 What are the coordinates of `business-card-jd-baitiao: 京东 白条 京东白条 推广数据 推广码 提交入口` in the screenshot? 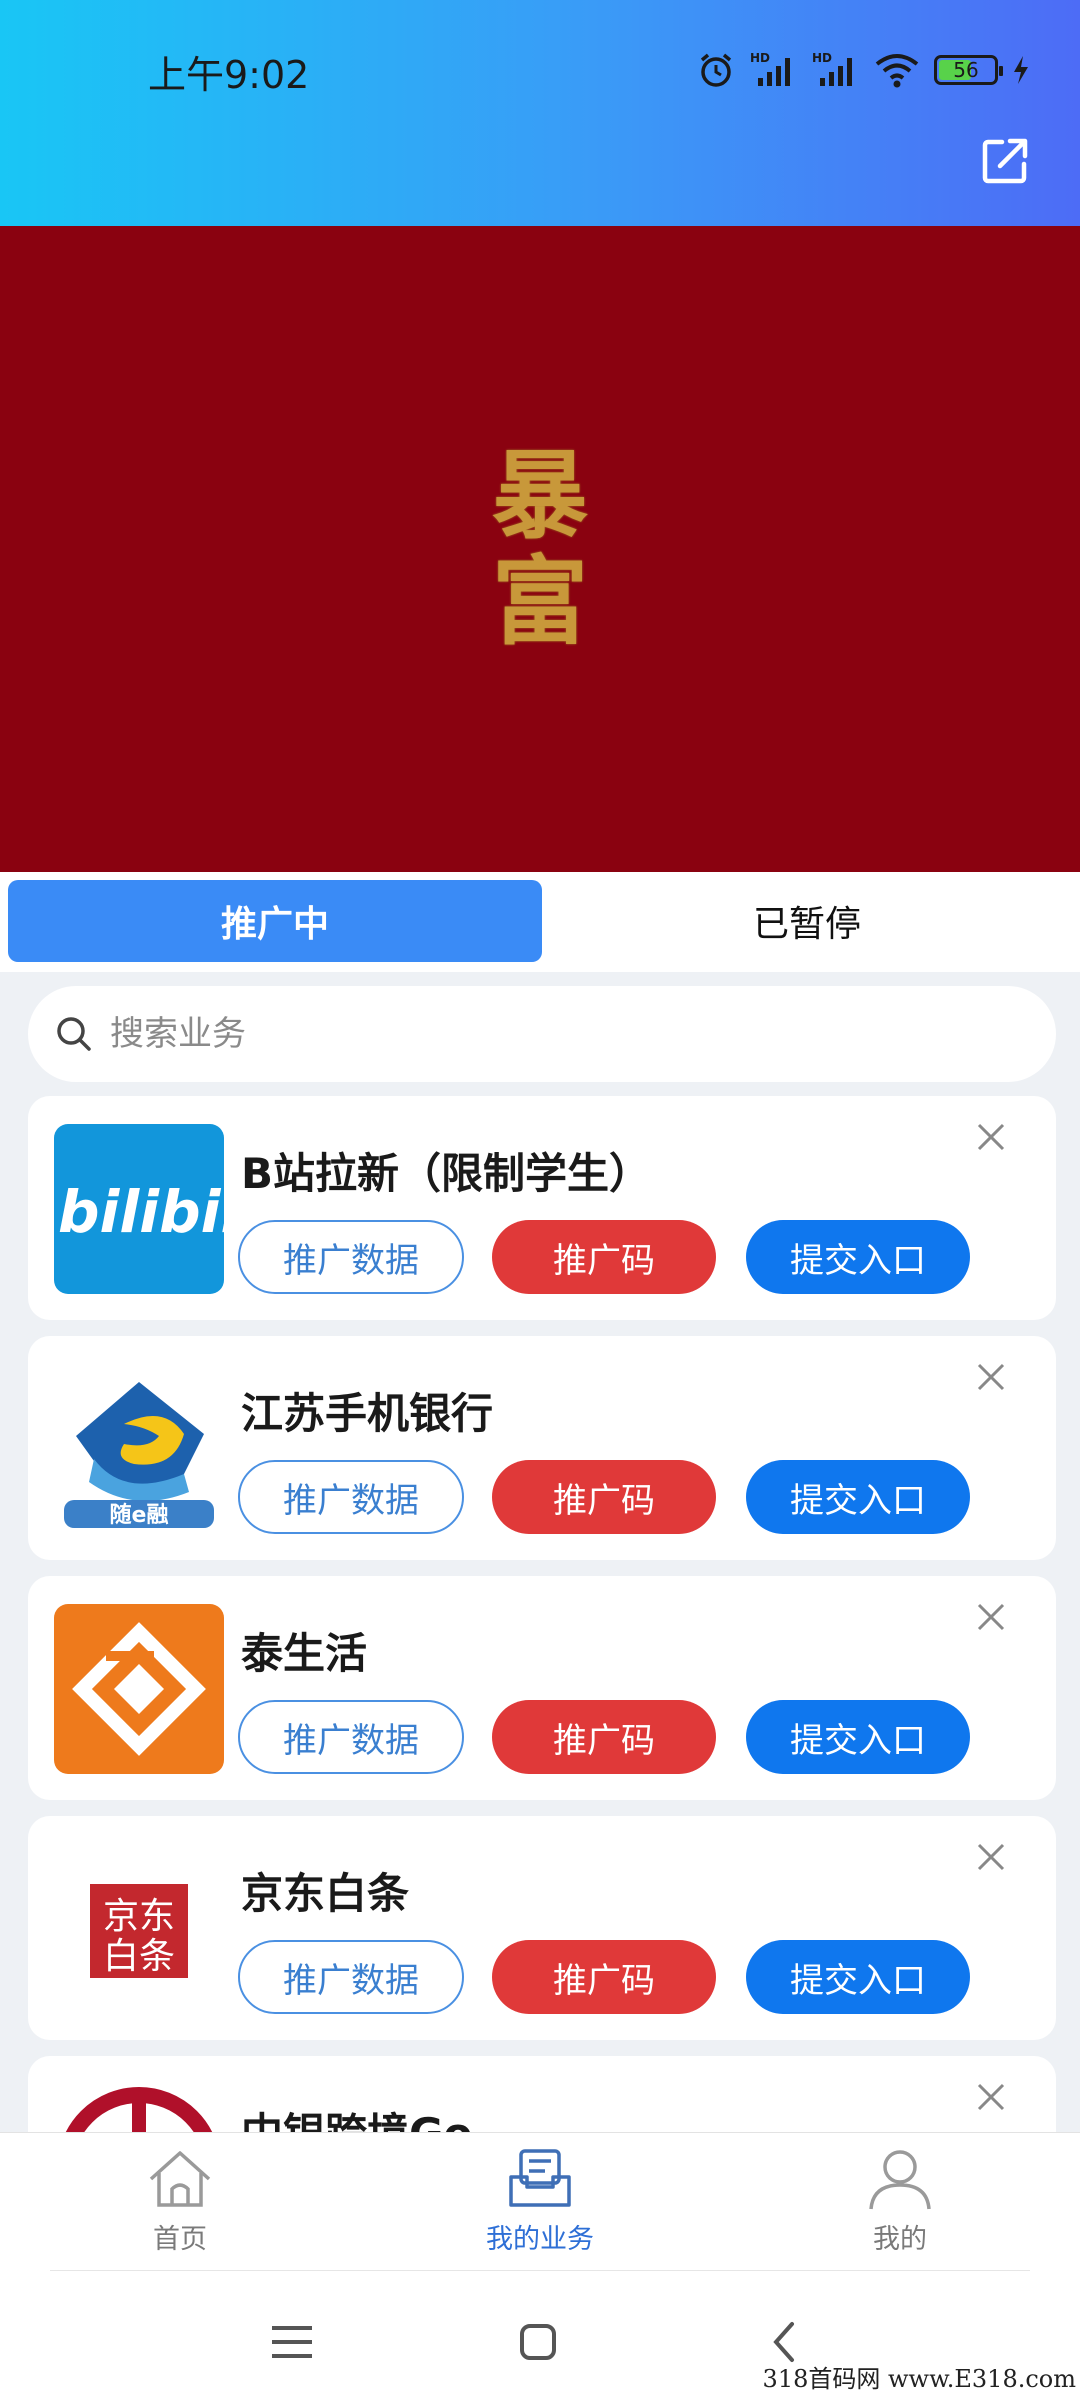 It's located at (542, 1928).